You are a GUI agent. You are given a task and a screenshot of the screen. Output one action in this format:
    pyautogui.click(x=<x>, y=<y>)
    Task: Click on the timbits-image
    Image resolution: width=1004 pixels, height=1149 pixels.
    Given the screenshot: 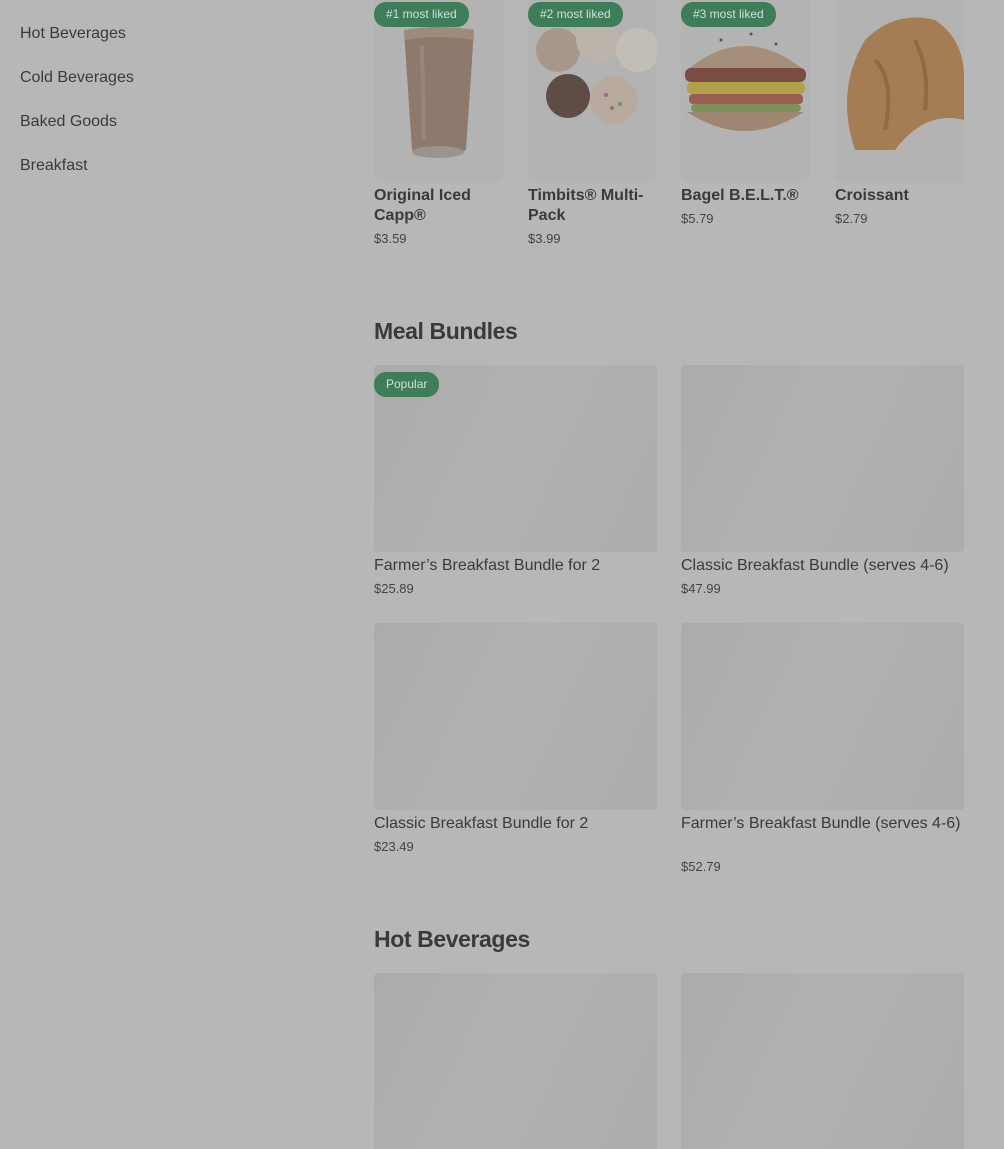 What is the action you would take?
    pyautogui.click(x=592, y=91)
    